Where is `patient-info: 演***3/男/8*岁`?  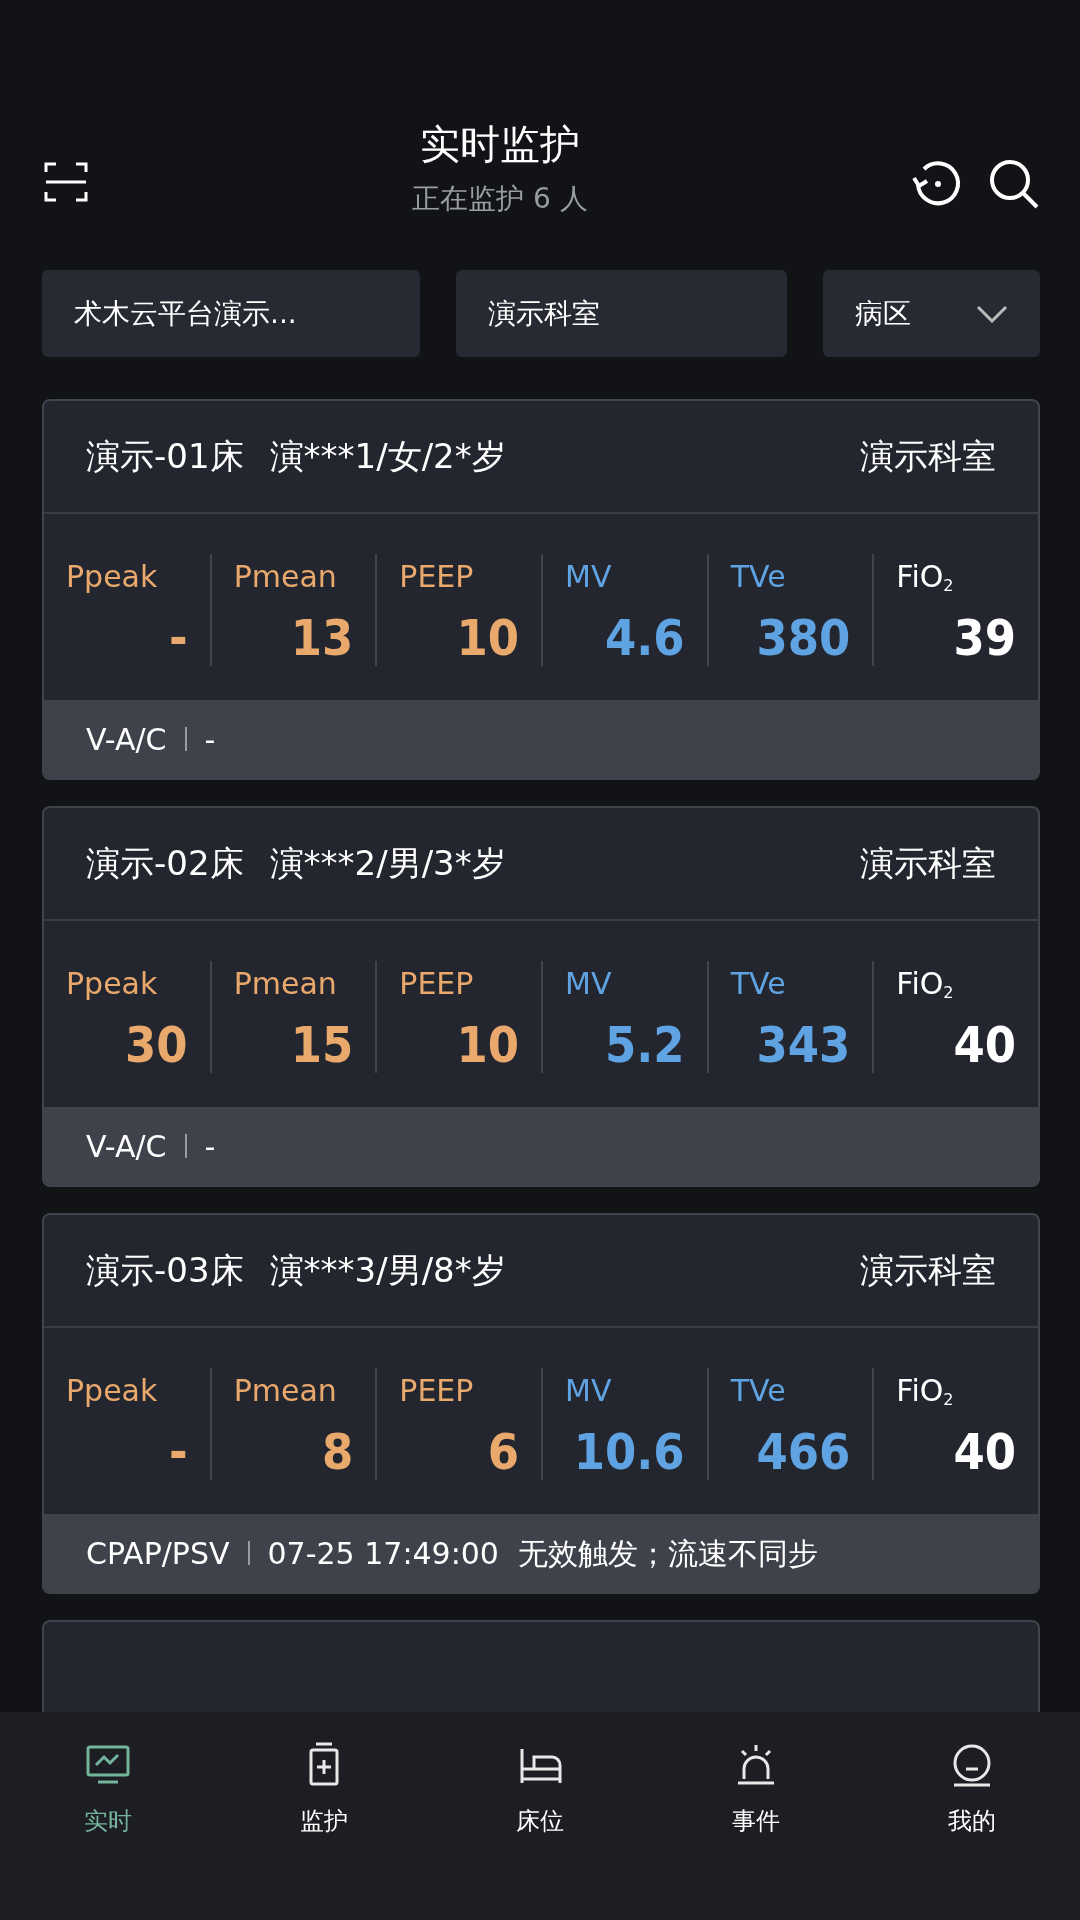
patient-info: 演***3/男/8*岁 is located at coordinates (387, 1270).